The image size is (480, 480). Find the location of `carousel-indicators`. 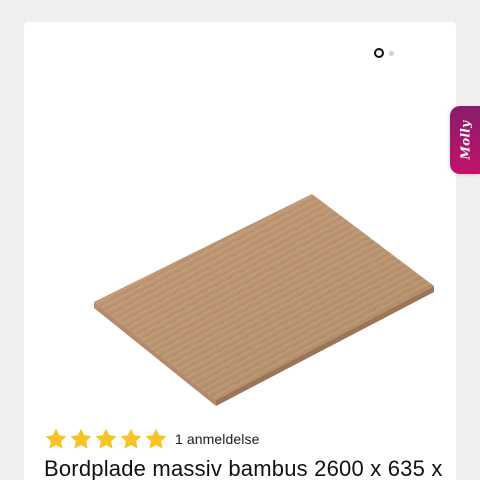

carousel-indicators is located at coordinates (384, 53).